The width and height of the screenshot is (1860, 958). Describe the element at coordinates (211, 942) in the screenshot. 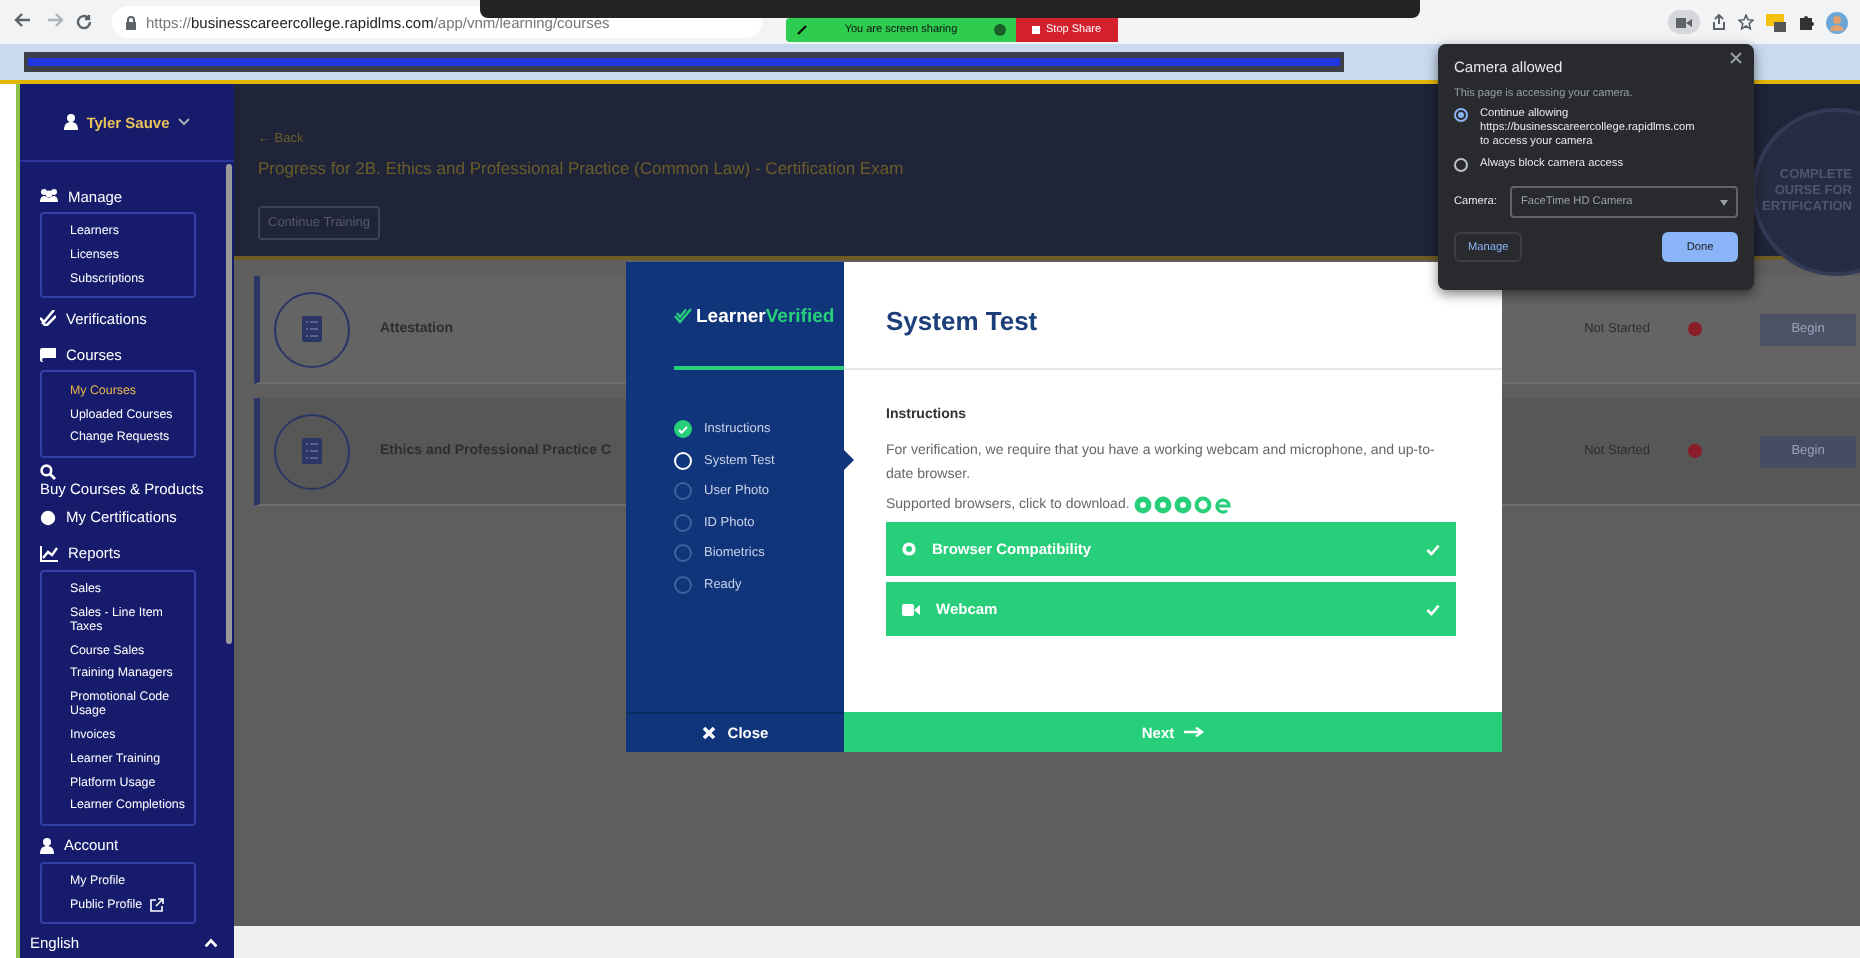

I see `chevron-up-icon` at that location.